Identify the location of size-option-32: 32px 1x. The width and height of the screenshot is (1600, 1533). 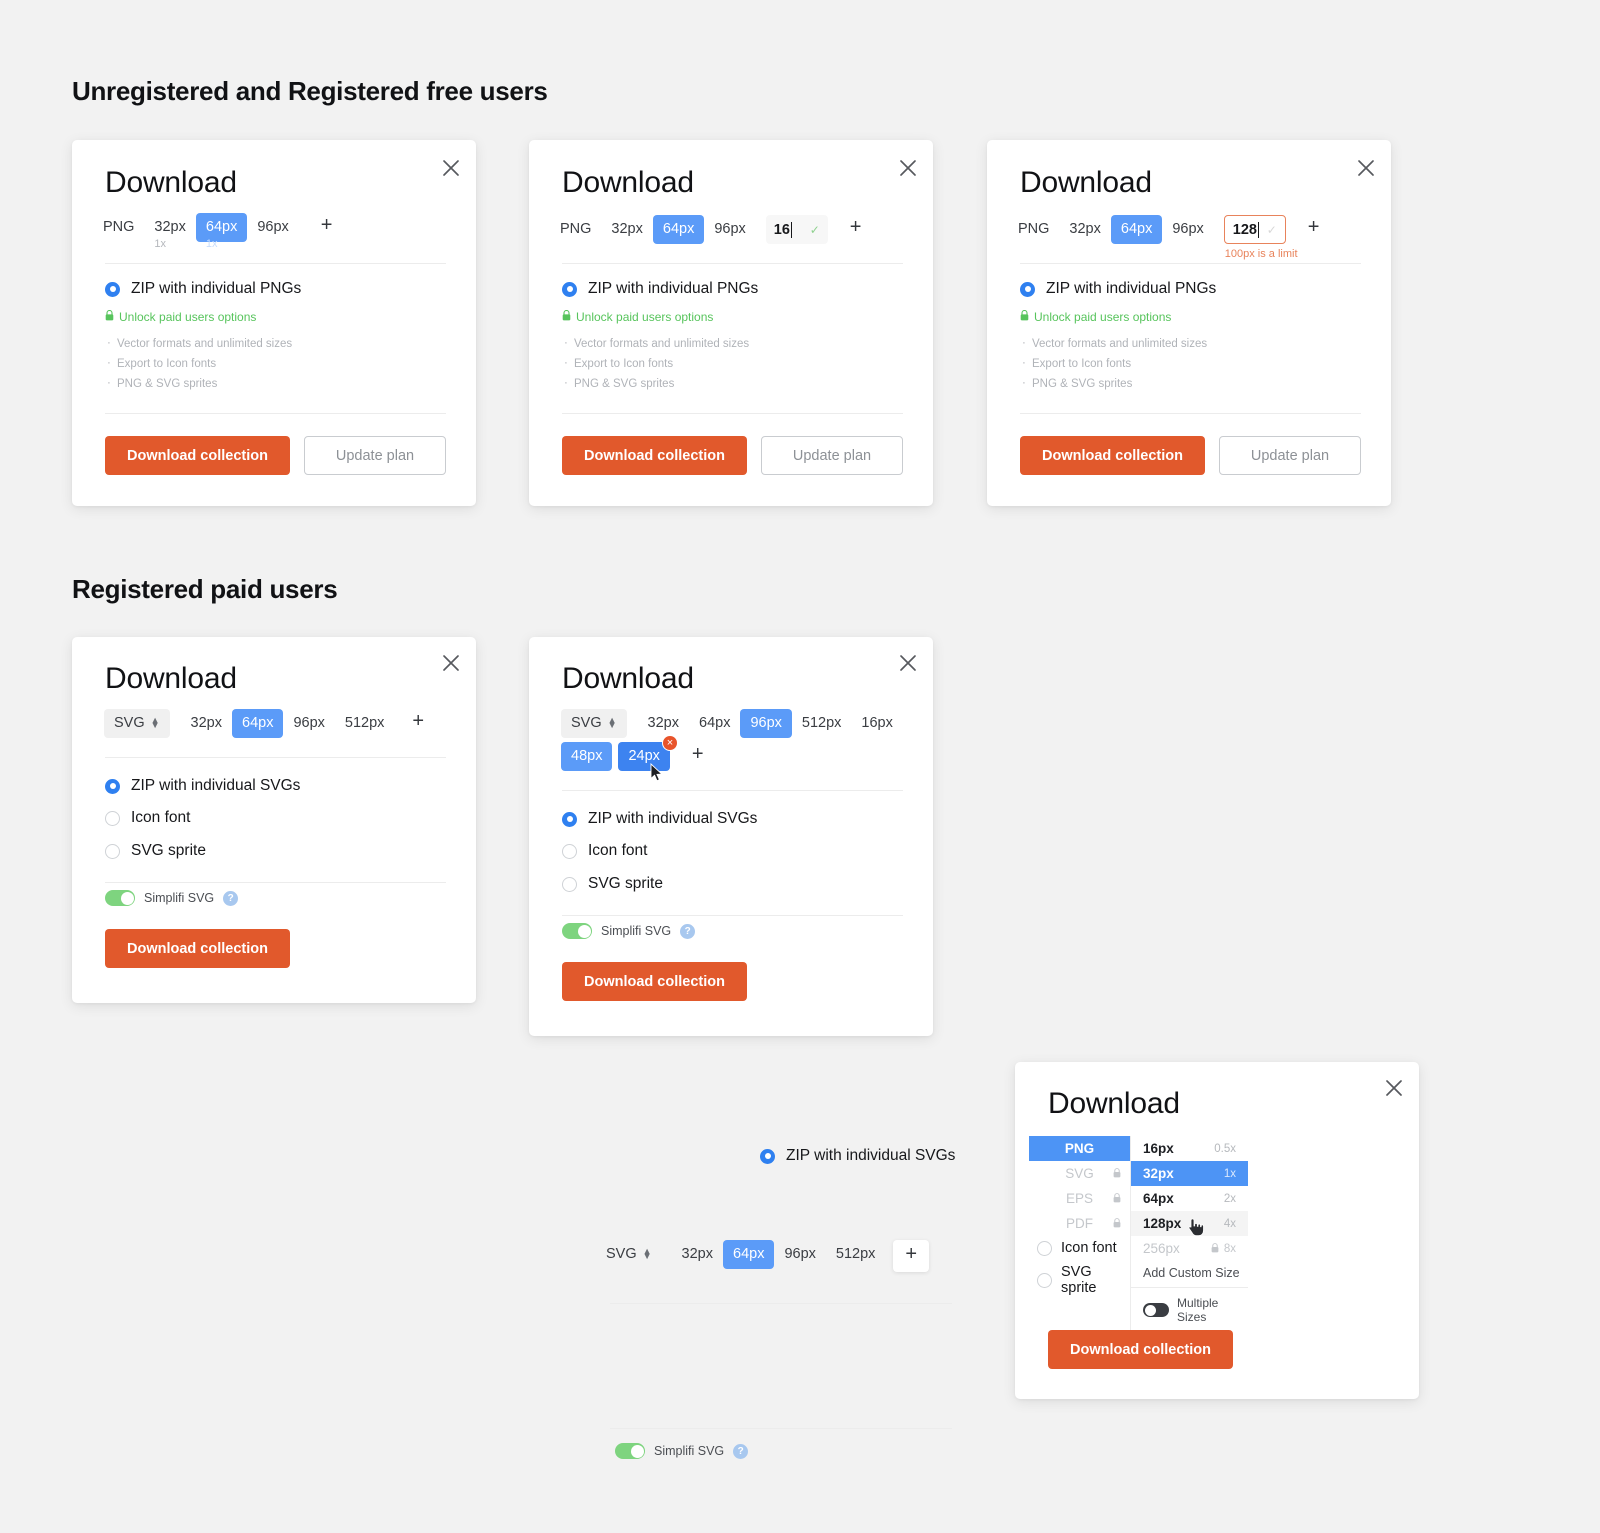
(1189, 1173).